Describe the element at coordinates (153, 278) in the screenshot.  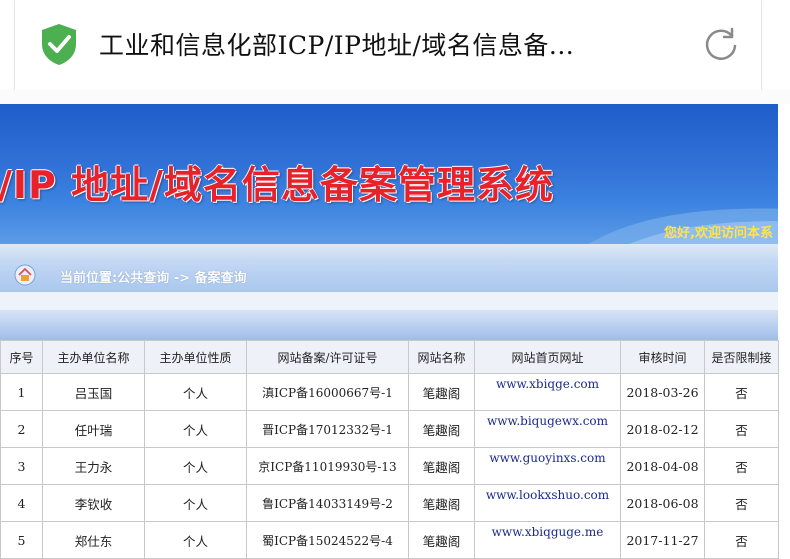
I see `breadcrumb: 当前位置:公共查询 -> 备案查询` at that location.